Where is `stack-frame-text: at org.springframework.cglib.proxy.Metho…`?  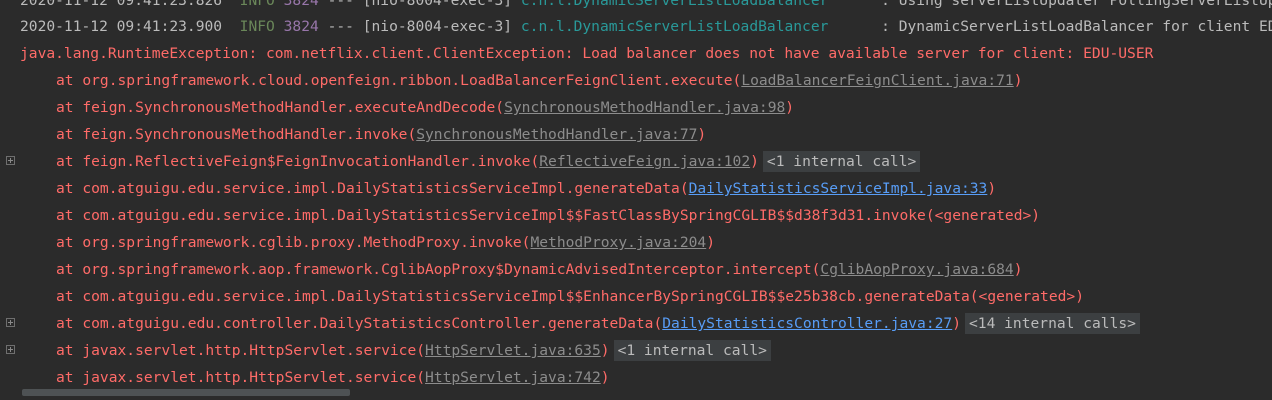 stack-frame-text: at org.springframework.cglib.proxy.Metho… is located at coordinates (293, 242).